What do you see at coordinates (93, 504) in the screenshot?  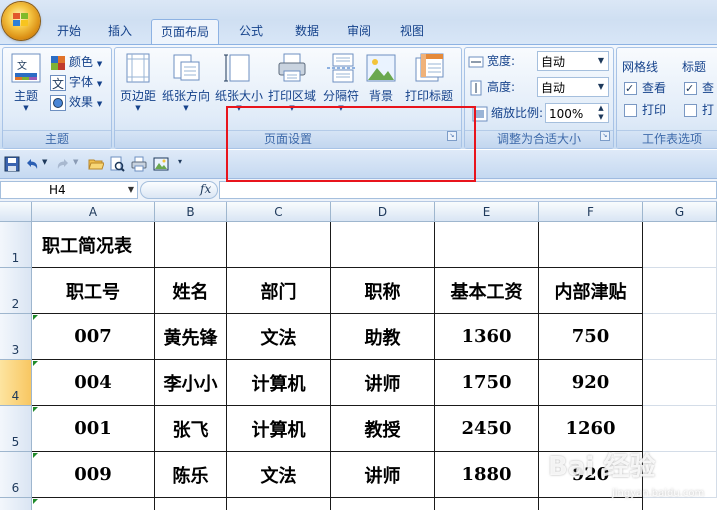 I see `cell-a7` at bounding box center [93, 504].